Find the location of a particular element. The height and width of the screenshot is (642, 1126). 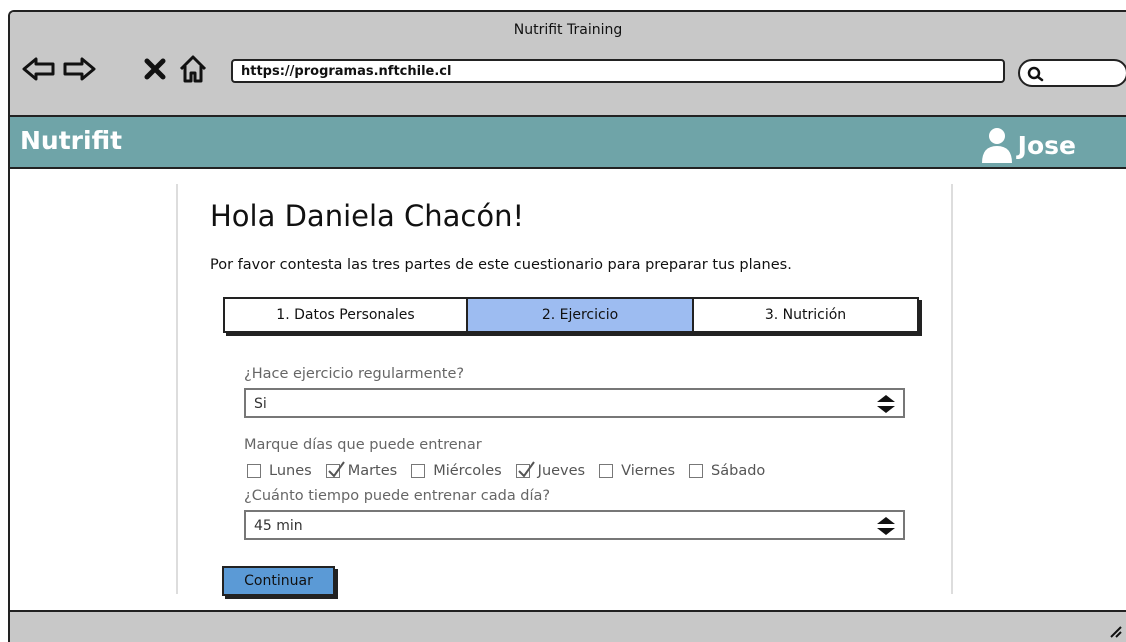

browser-statusbar is located at coordinates (568, 626).